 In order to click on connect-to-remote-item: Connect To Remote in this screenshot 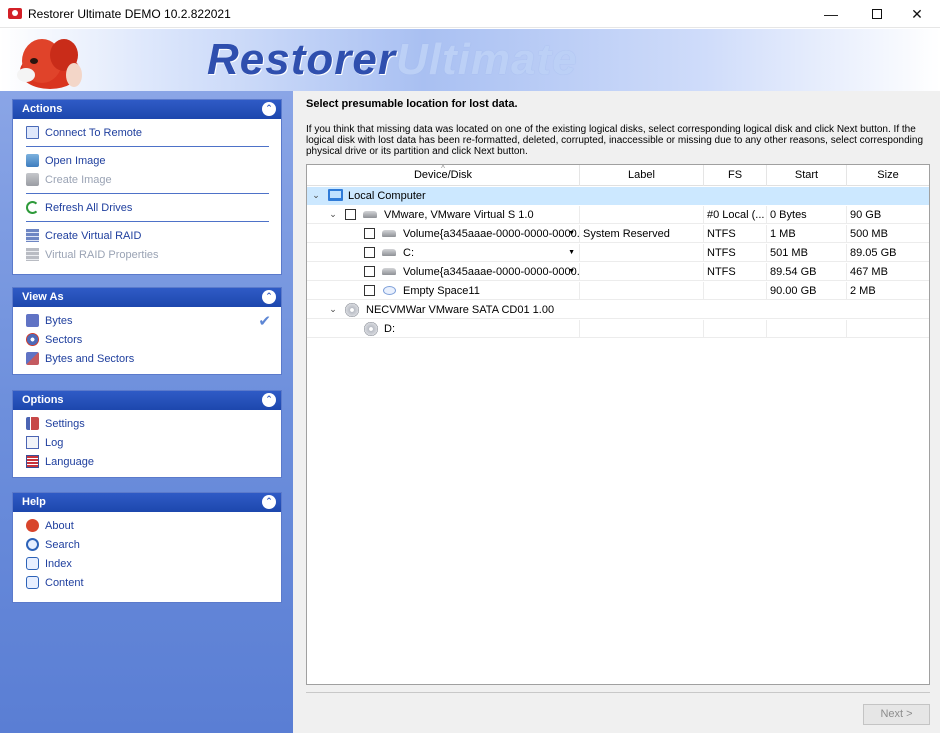, I will do `click(147, 132)`.